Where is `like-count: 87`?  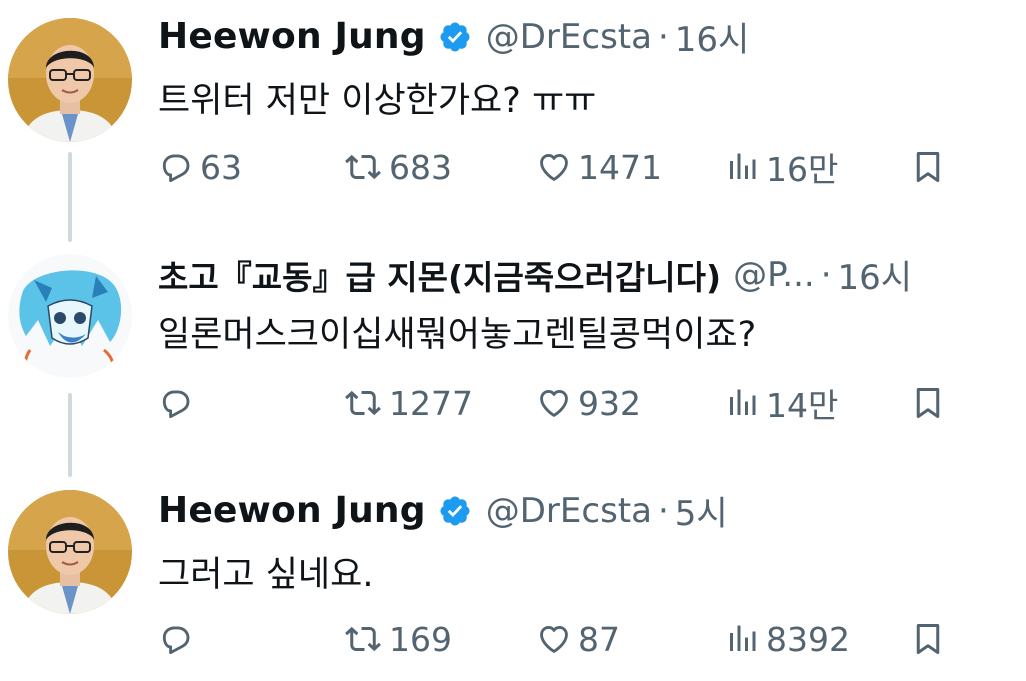
like-count: 87 is located at coordinates (599, 639).